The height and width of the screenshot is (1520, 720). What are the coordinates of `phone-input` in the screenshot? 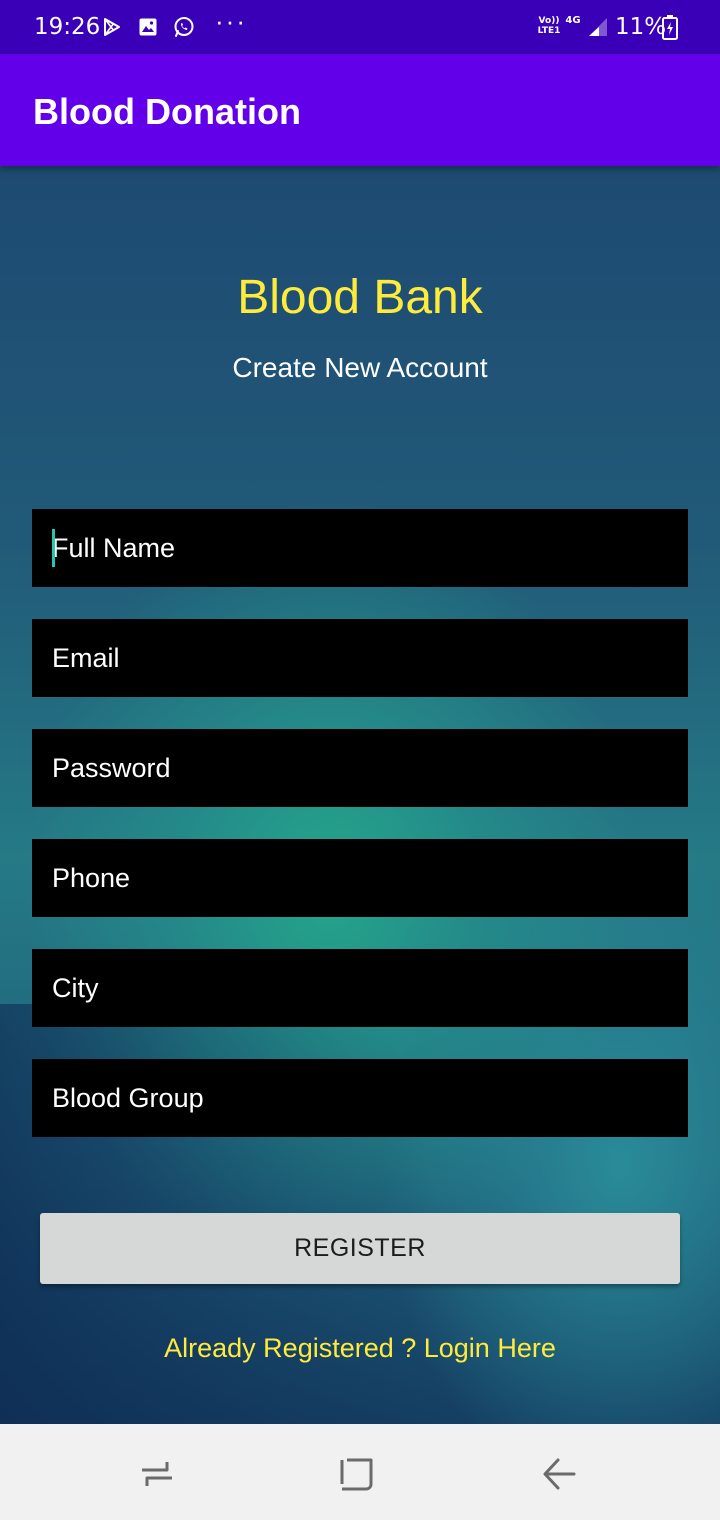 It's located at (360, 878).